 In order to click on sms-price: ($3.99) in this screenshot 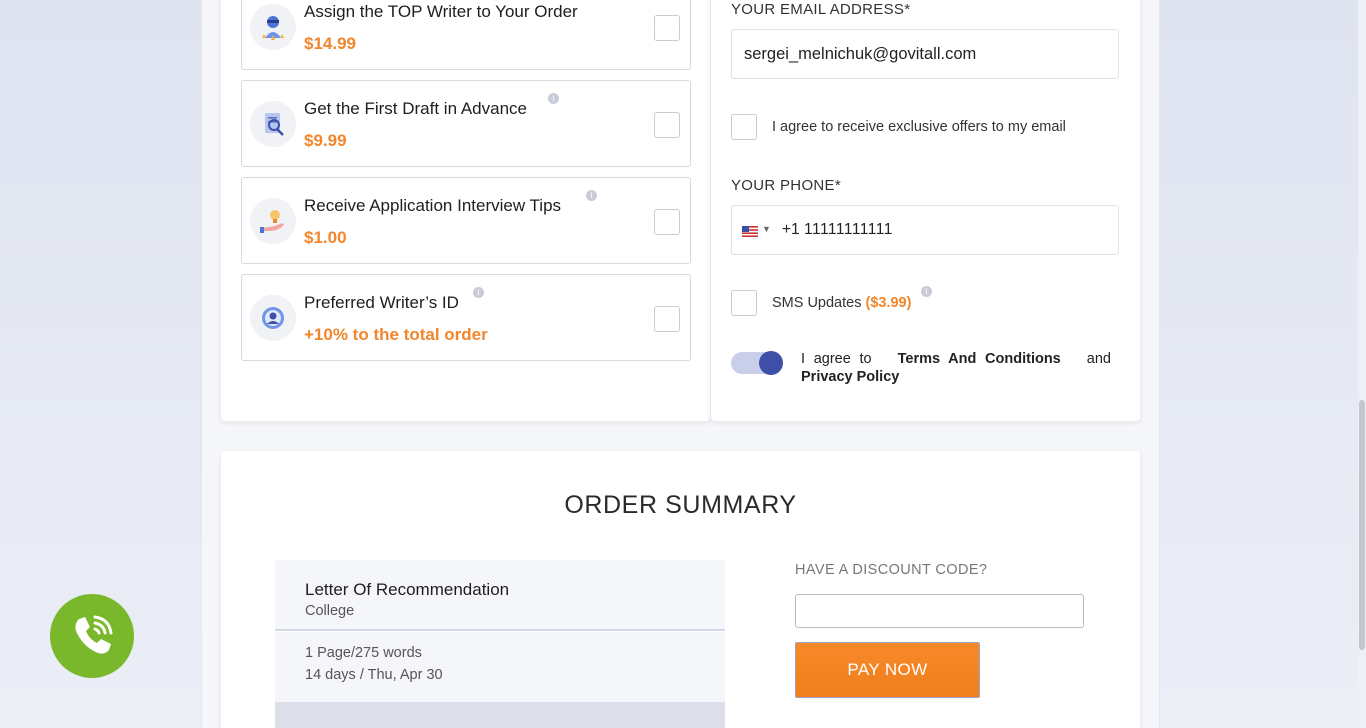, I will do `click(888, 303)`.